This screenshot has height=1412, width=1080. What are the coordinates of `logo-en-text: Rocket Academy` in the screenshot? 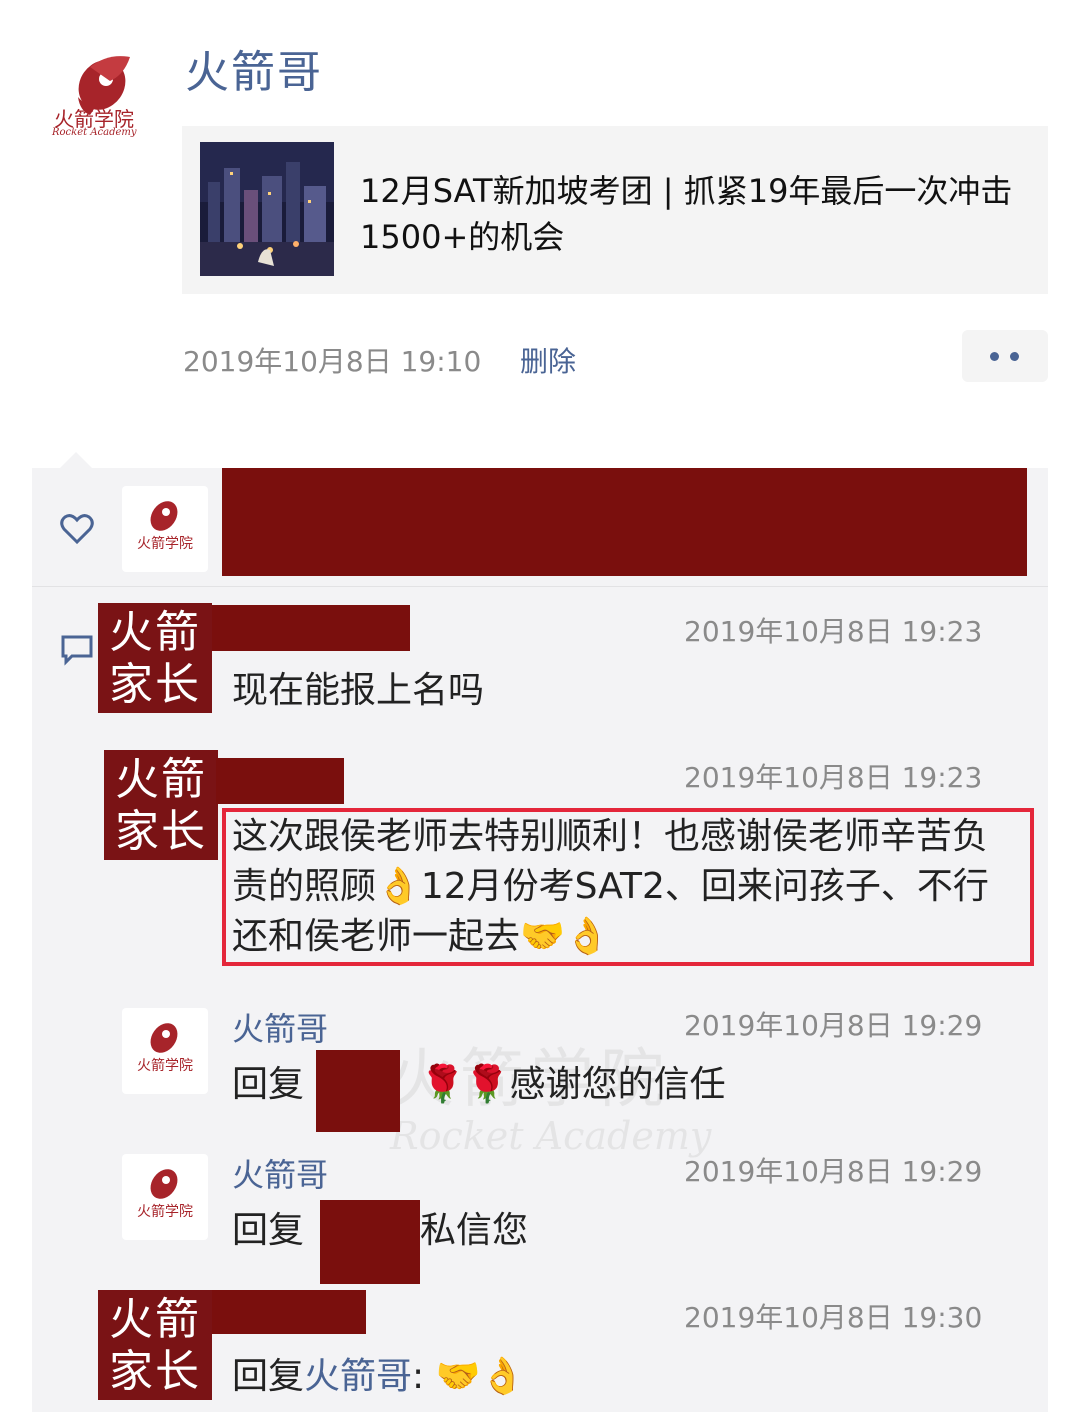 It's located at (94, 132).